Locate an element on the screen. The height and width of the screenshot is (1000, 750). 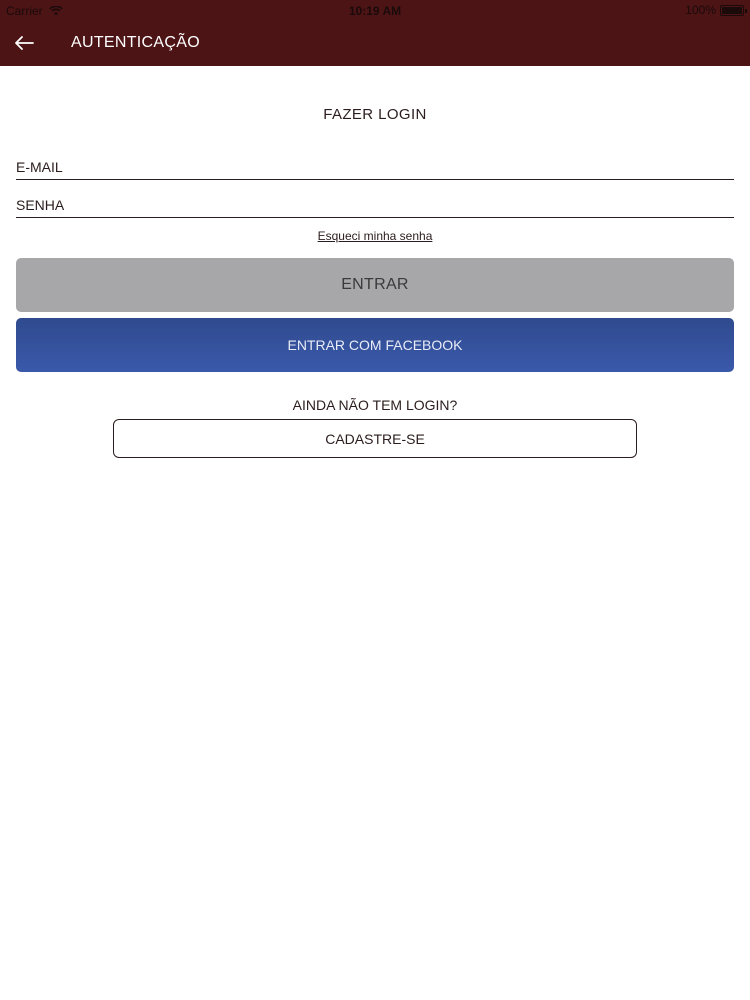
back-button is located at coordinates (24, 43).